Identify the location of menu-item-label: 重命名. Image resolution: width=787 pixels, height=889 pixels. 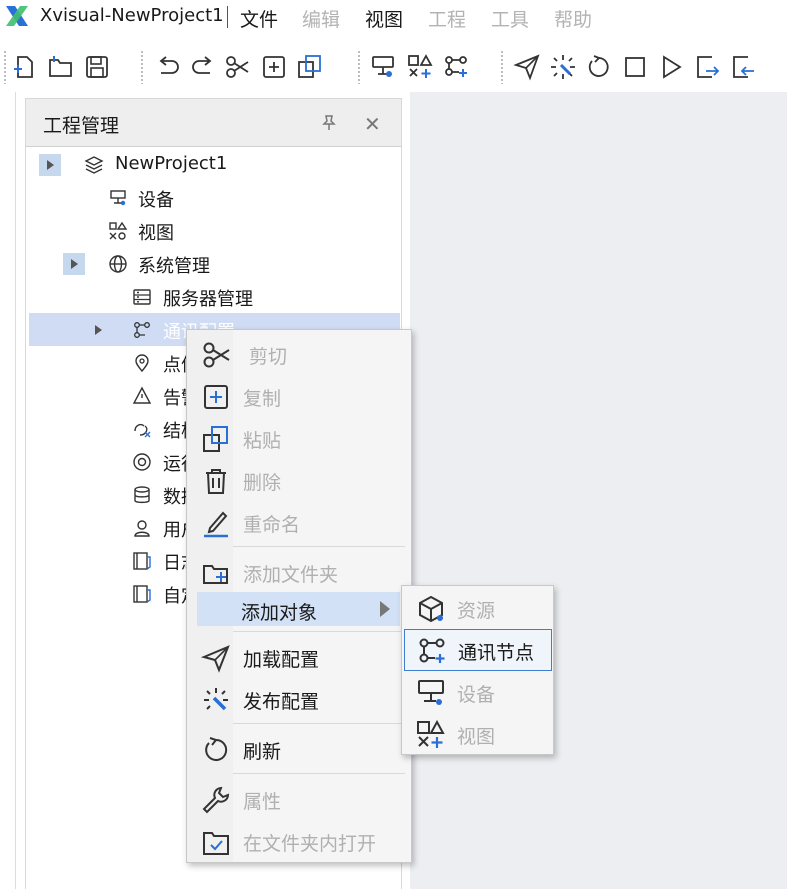
(272, 525).